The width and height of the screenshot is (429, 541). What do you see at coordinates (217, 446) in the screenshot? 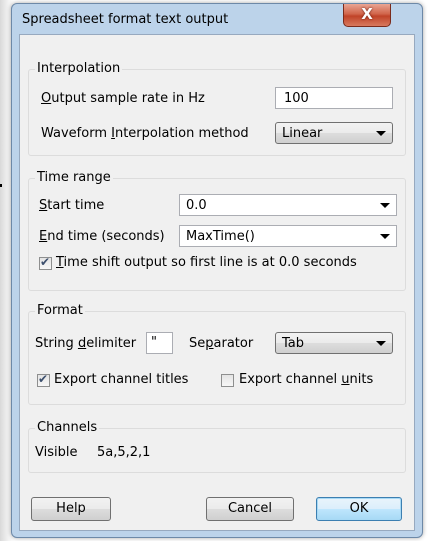
I see `channels-group: Channels Visible 5a,5,2,1` at bounding box center [217, 446].